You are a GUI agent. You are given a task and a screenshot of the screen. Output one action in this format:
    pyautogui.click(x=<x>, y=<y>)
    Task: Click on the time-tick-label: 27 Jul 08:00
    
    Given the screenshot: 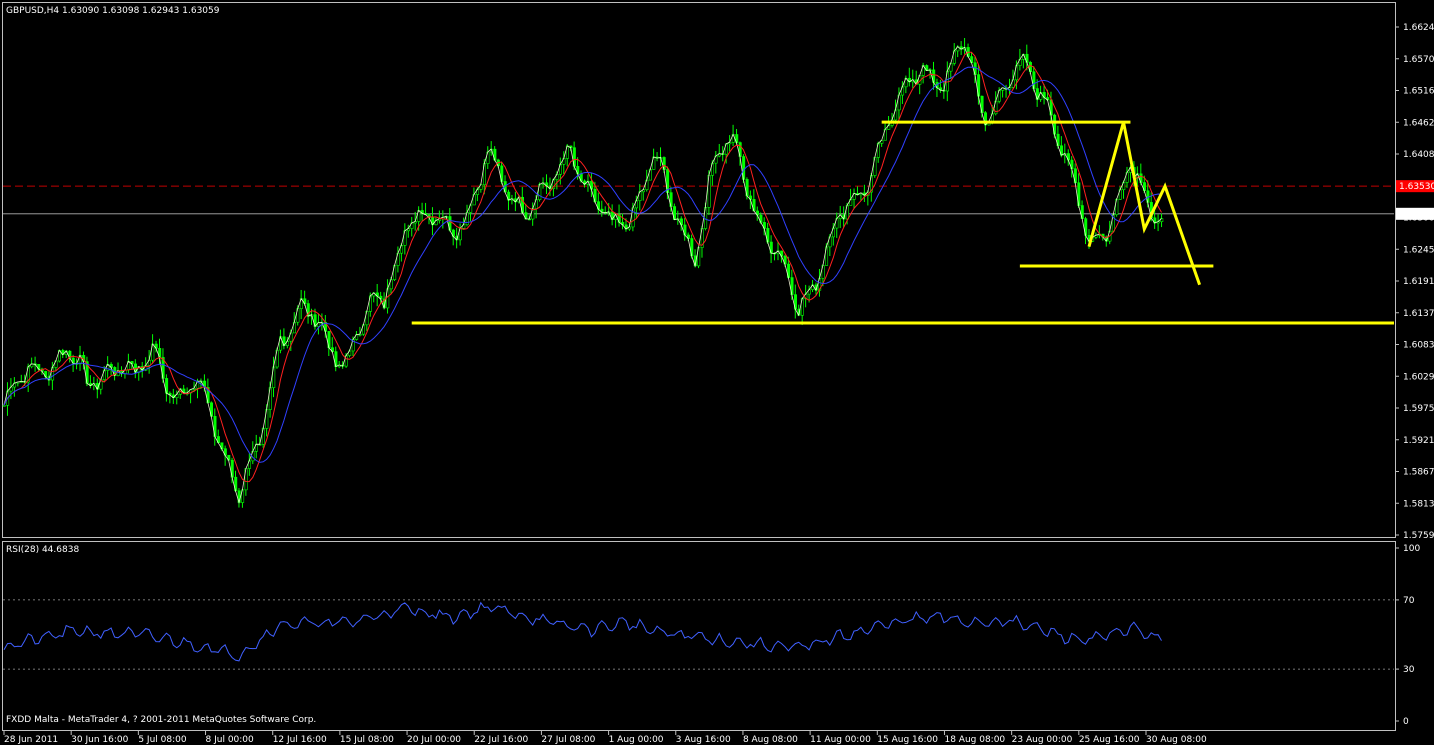 What is the action you would take?
    pyautogui.click(x=568, y=740)
    